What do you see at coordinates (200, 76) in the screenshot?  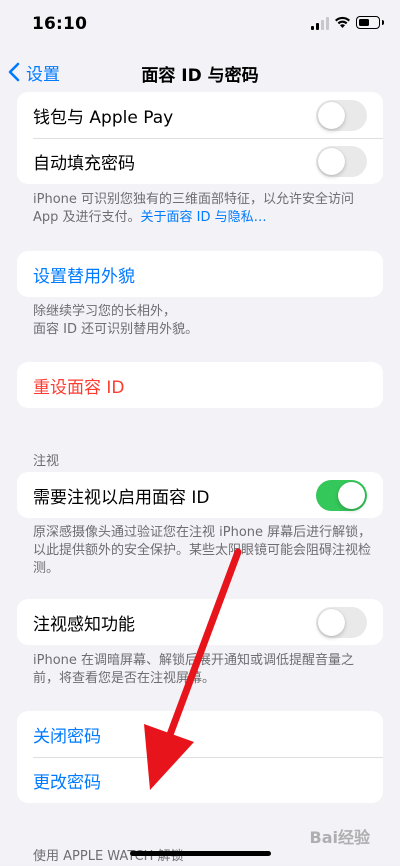 I see `page-title: 面容 ID 与密码` at bounding box center [200, 76].